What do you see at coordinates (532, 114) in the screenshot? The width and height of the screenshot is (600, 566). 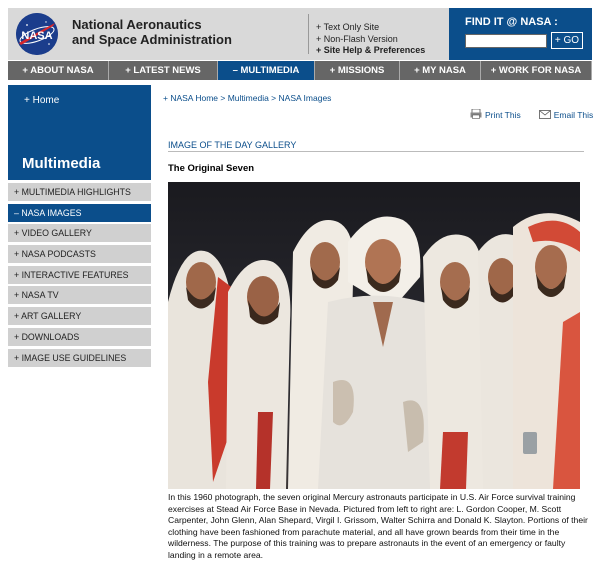 I see `page-tools: Print This Email This` at bounding box center [532, 114].